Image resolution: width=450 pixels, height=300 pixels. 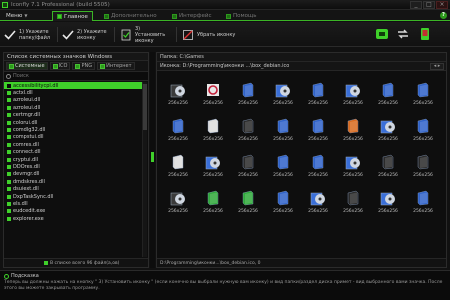 I want to click on remove-icon-label: Убрать иконку, so click(x=216, y=34).